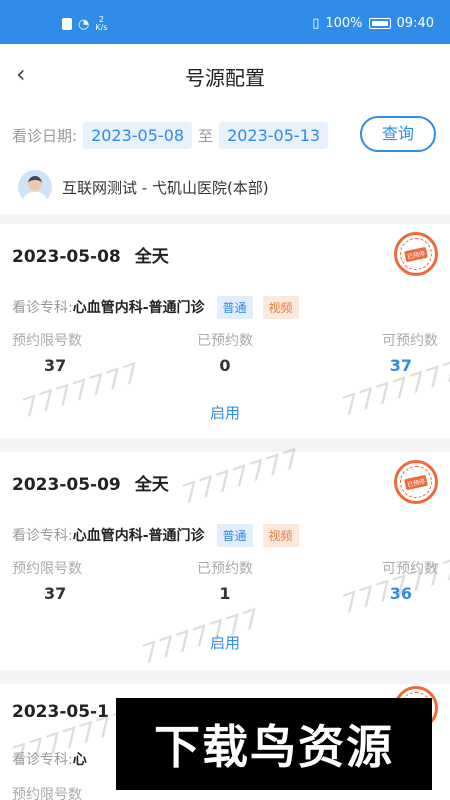 The image size is (450, 800). Describe the element at coordinates (274, 744) in the screenshot. I see `download-banner: 下载鸟资源` at that location.